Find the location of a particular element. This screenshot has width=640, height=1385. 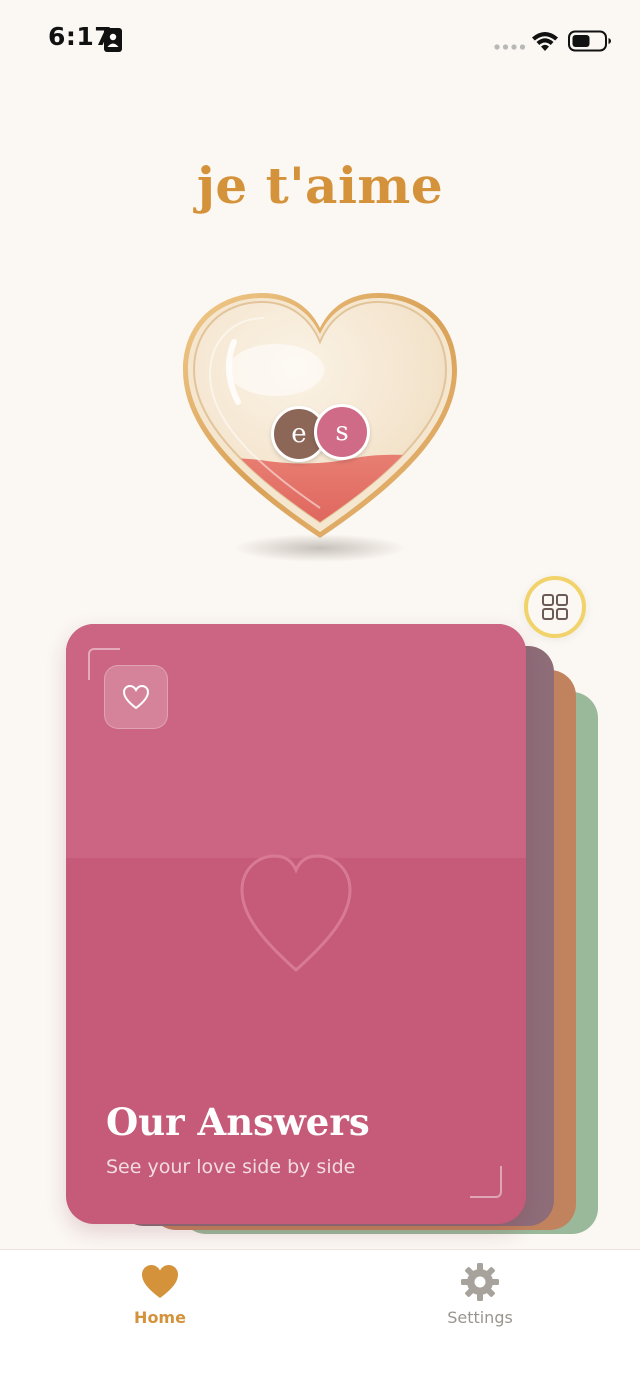

card-corner-decoration is located at coordinates (486, 1182).